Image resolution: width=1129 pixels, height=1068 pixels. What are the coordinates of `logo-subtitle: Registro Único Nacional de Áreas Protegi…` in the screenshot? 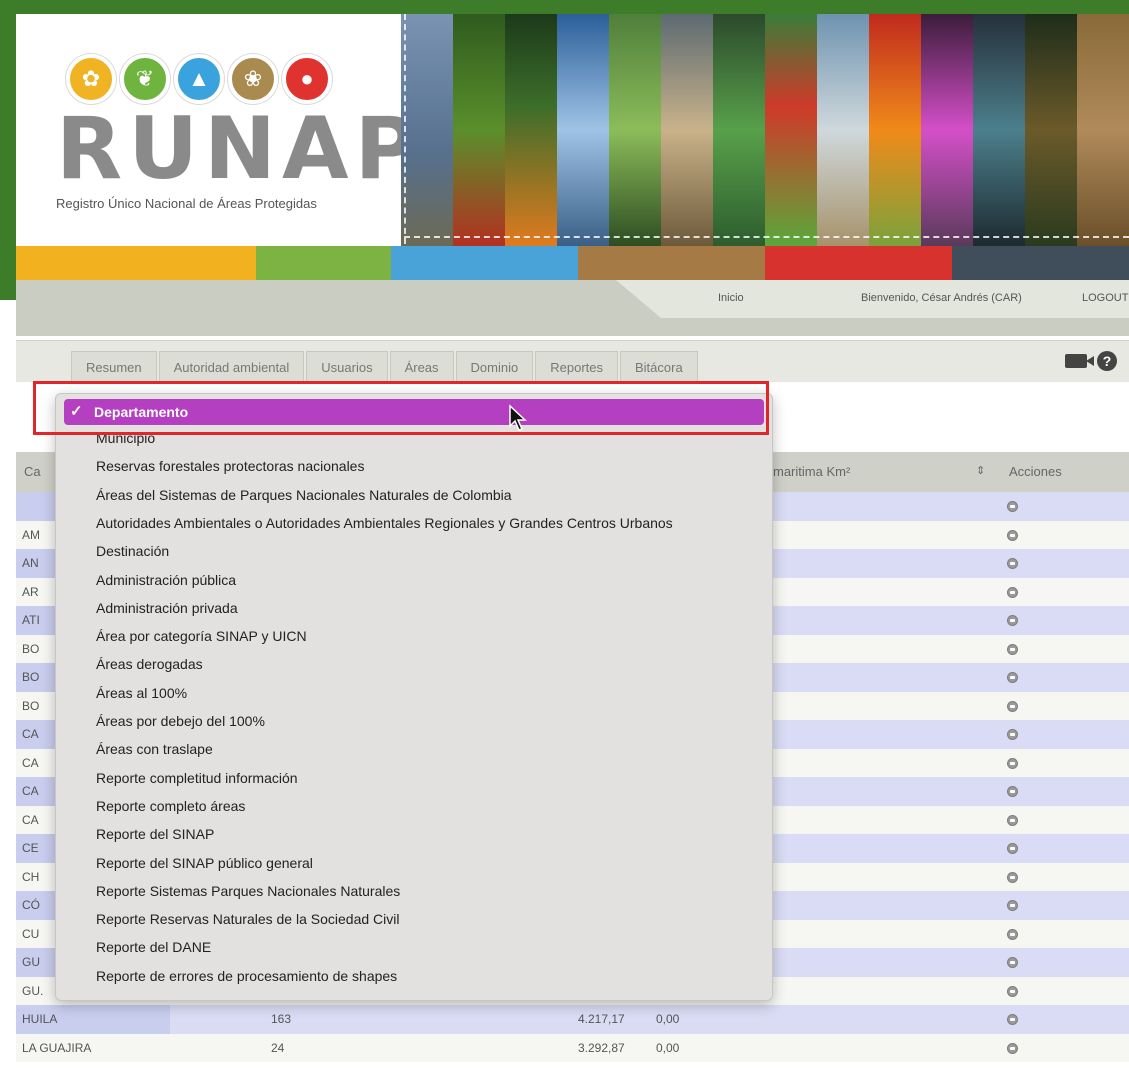 It's located at (186, 203).